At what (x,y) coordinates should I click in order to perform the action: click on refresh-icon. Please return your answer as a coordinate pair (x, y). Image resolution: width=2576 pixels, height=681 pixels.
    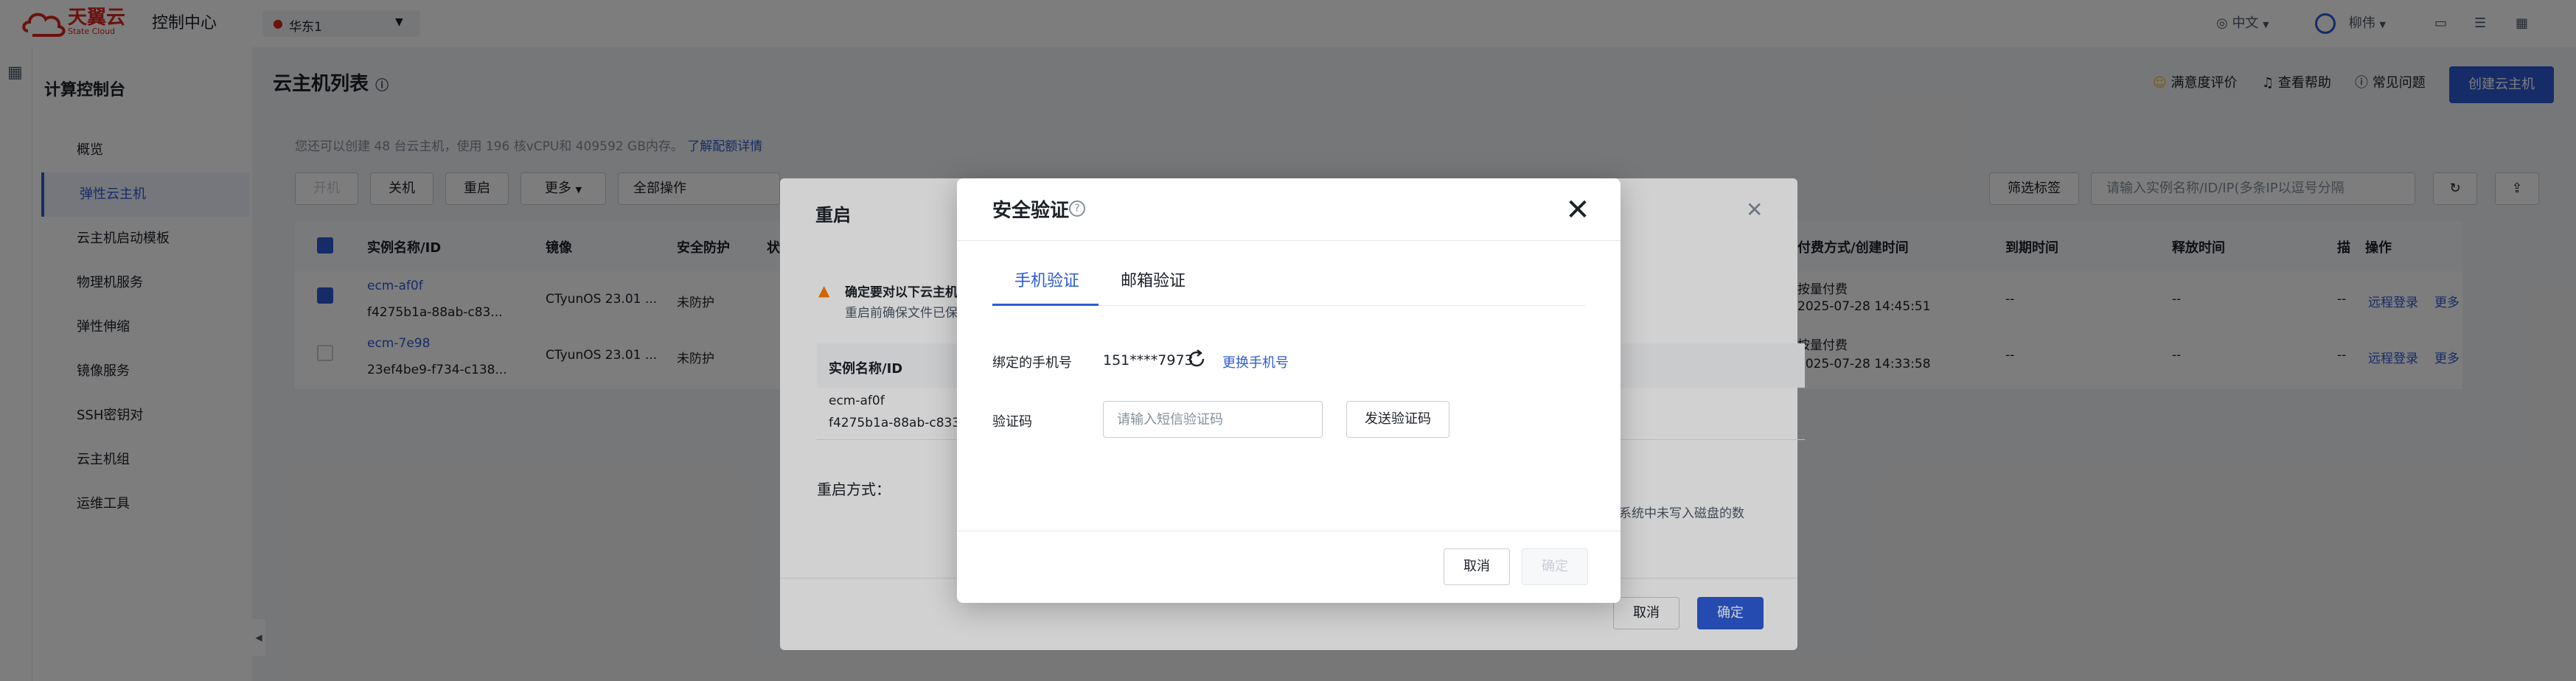
    Looking at the image, I should click on (1197, 359).